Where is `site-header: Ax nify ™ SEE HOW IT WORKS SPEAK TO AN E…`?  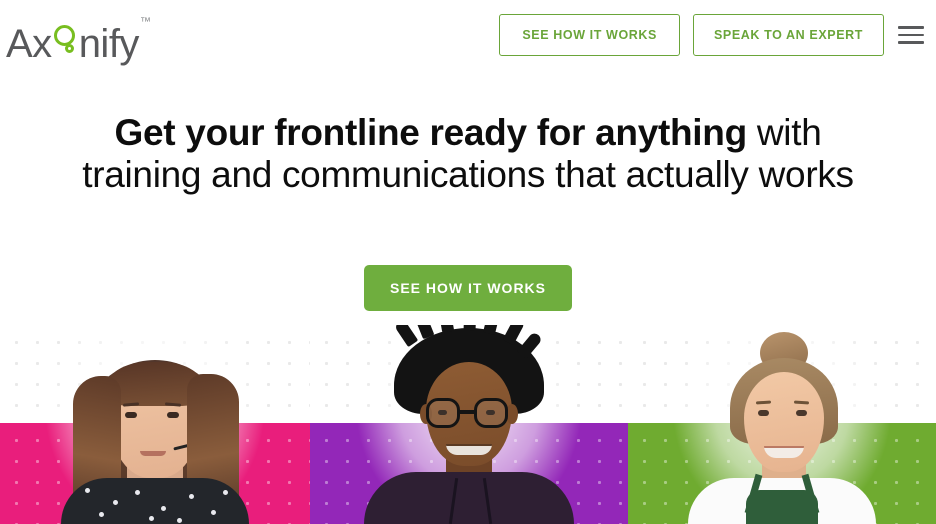
site-header: Ax nify ™ SEE HOW IT WORKS SPEAK TO AN E… is located at coordinates (468, 35).